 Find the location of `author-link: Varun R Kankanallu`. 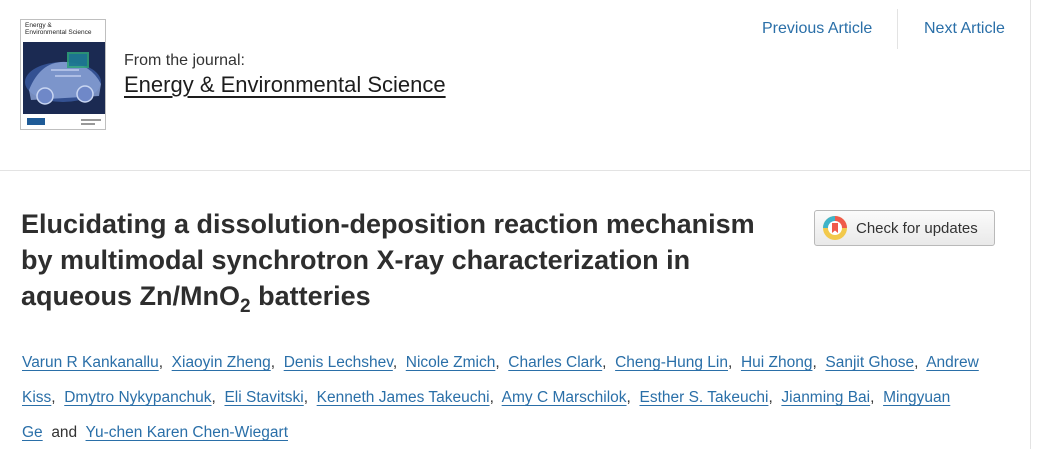

author-link: Varun R Kankanallu is located at coordinates (90, 362).